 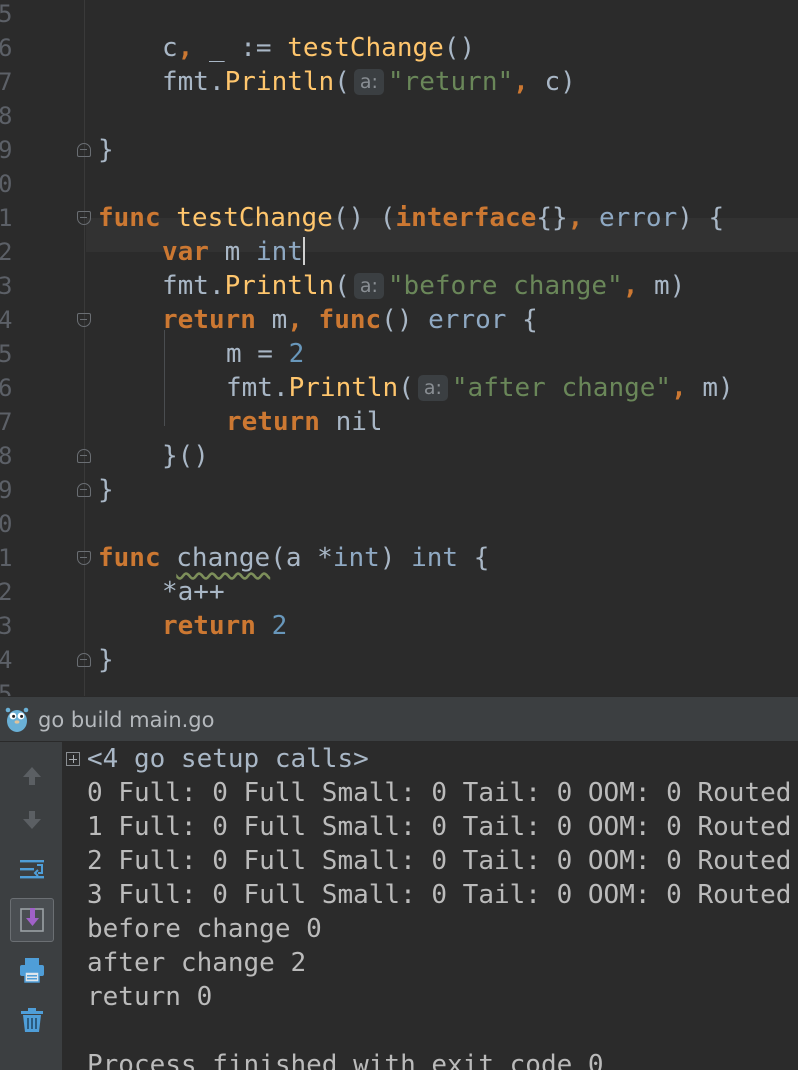 What do you see at coordinates (164, 378) in the screenshot?
I see `indent-guide` at bounding box center [164, 378].